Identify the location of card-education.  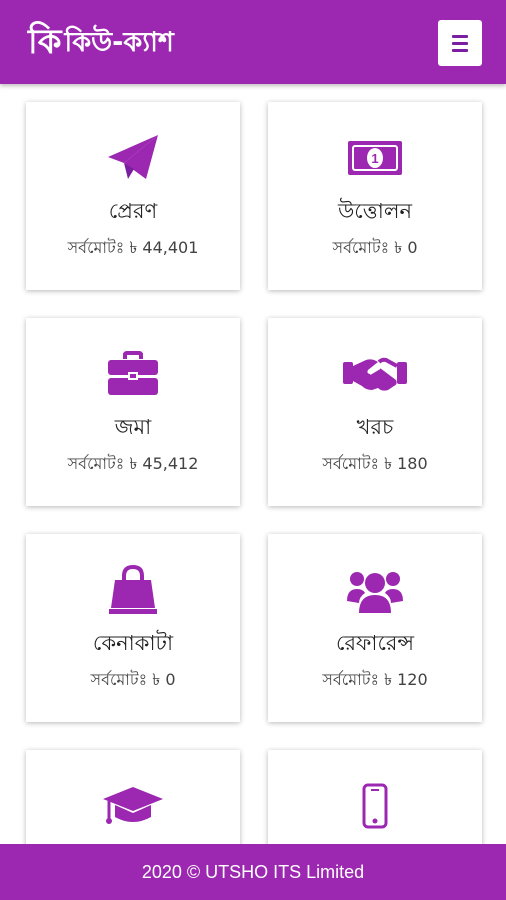
(133, 797).